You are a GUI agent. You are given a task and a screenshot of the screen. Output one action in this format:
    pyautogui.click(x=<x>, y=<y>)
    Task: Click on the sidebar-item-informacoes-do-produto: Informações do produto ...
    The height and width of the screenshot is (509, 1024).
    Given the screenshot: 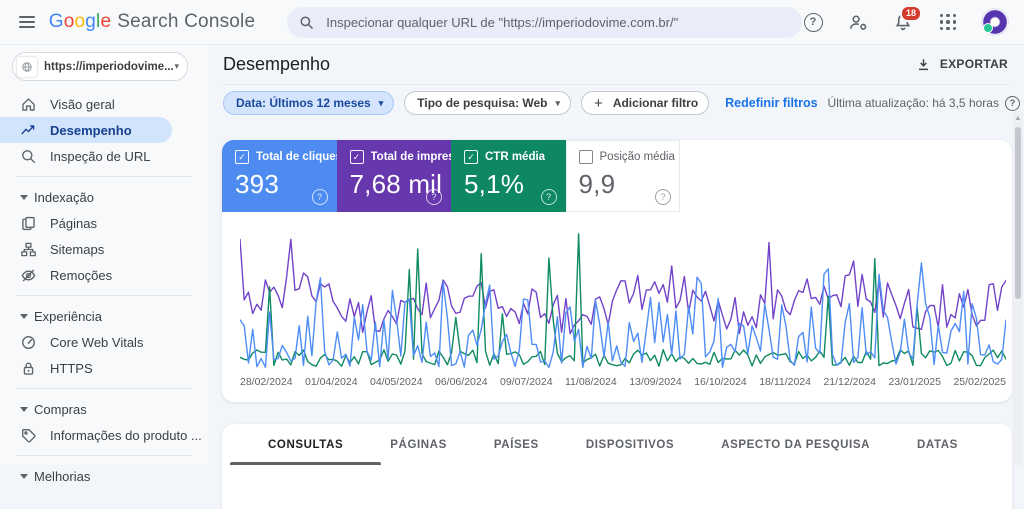 What is the action you would take?
    pyautogui.click(x=104, y=435)
    